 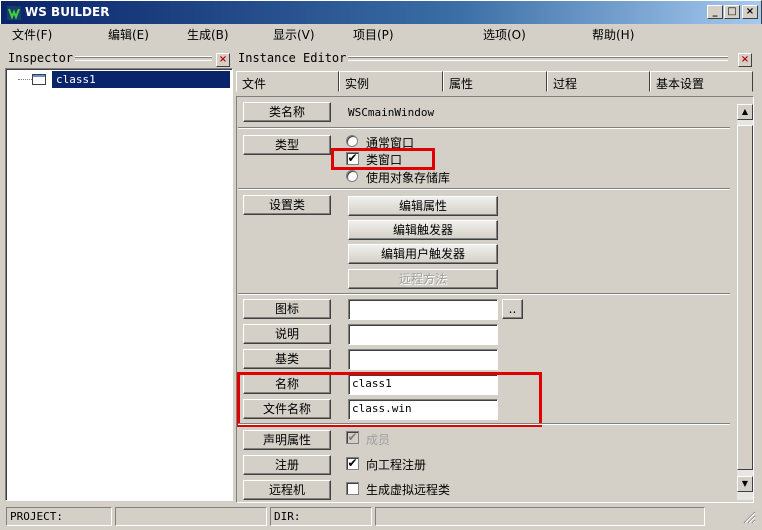 What do you see at coordinates (143, 58) in the screenshot?
I see `inspector-grip` at bounding box center [143, 58].